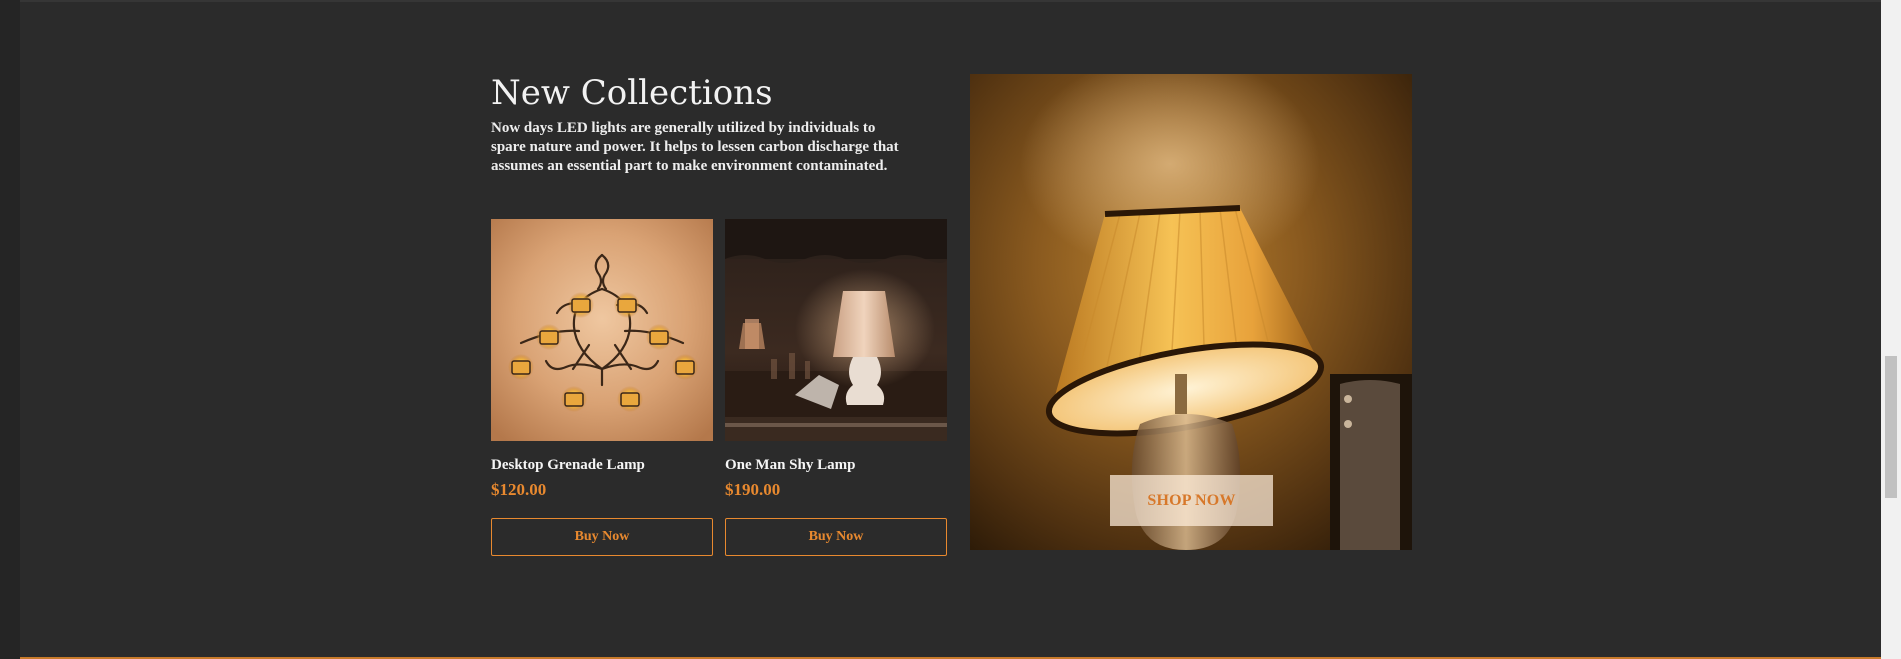  What do you see at coordinates (1891, 329) in the screenshot?
I see `page-scrollbar` at bounding box center [1891, 329].